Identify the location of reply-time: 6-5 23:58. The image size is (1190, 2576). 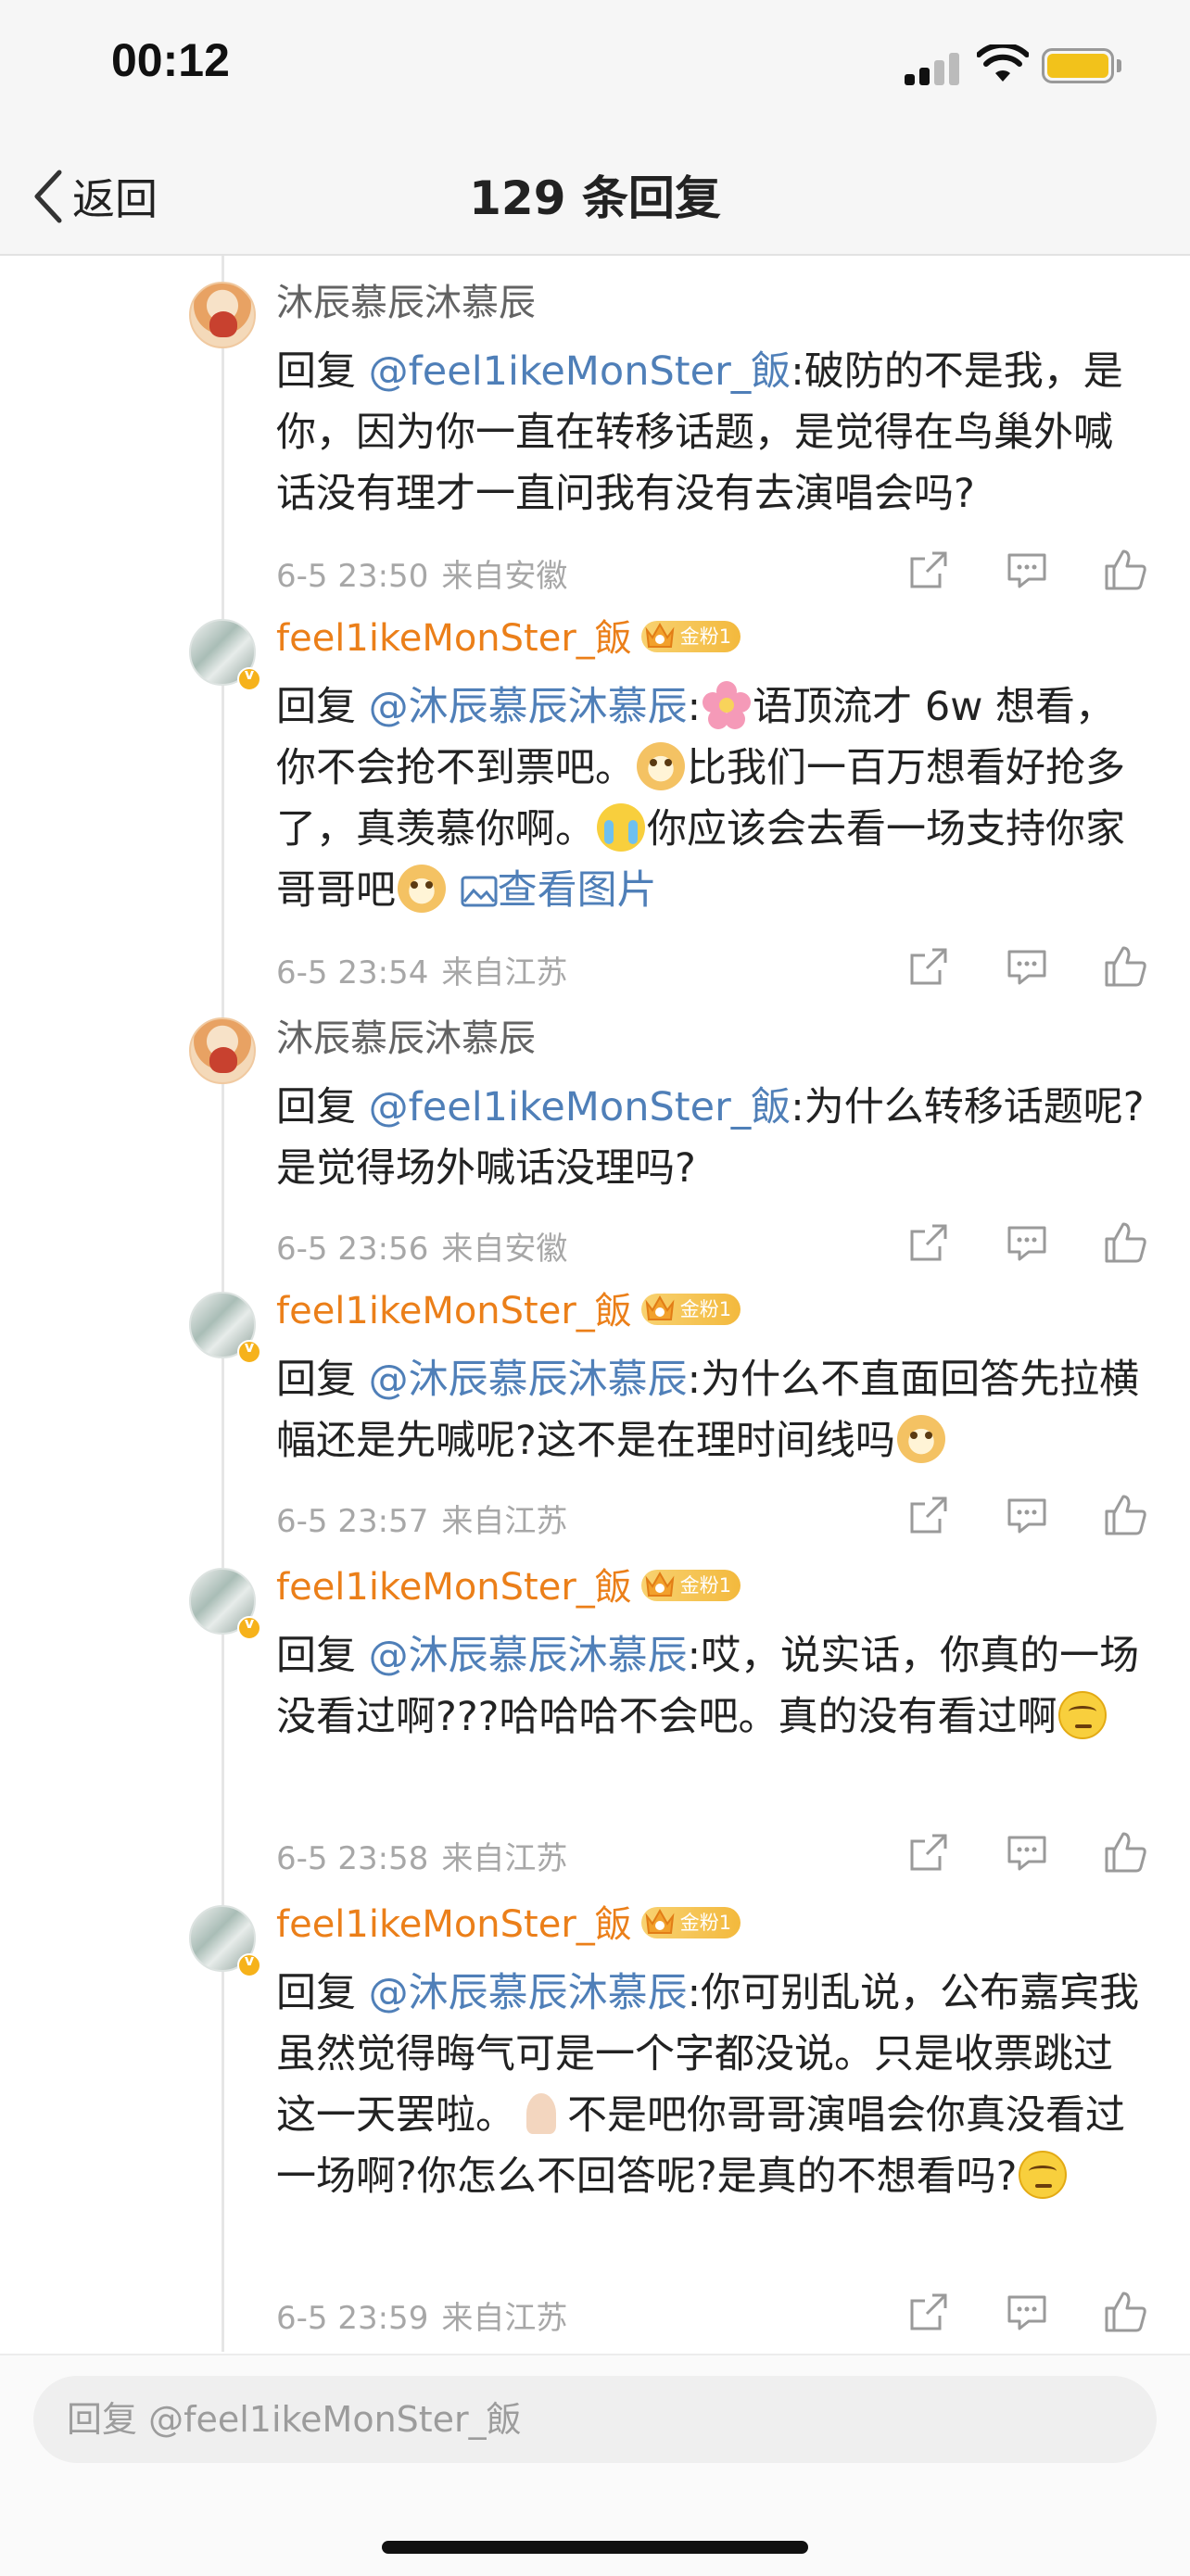
(352, 1858).